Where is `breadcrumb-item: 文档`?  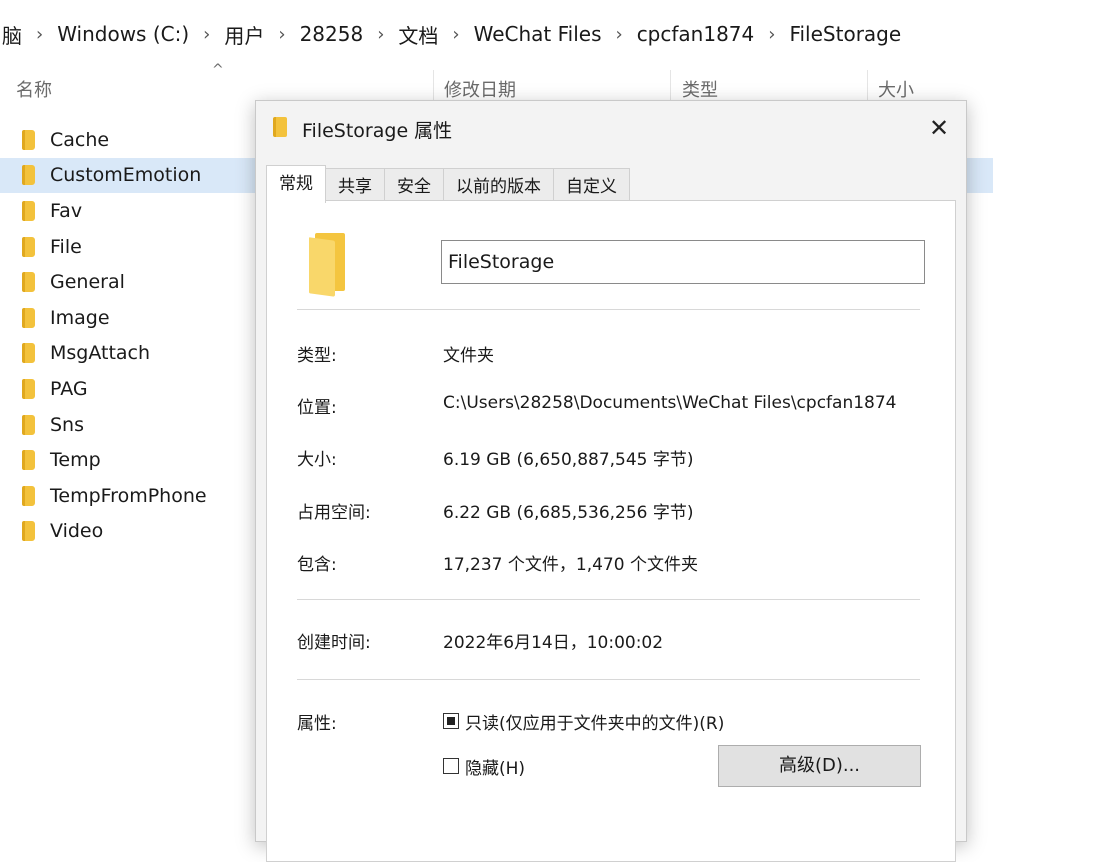 breadcrumb-item: 文档 is located at coordinates (418, 34).